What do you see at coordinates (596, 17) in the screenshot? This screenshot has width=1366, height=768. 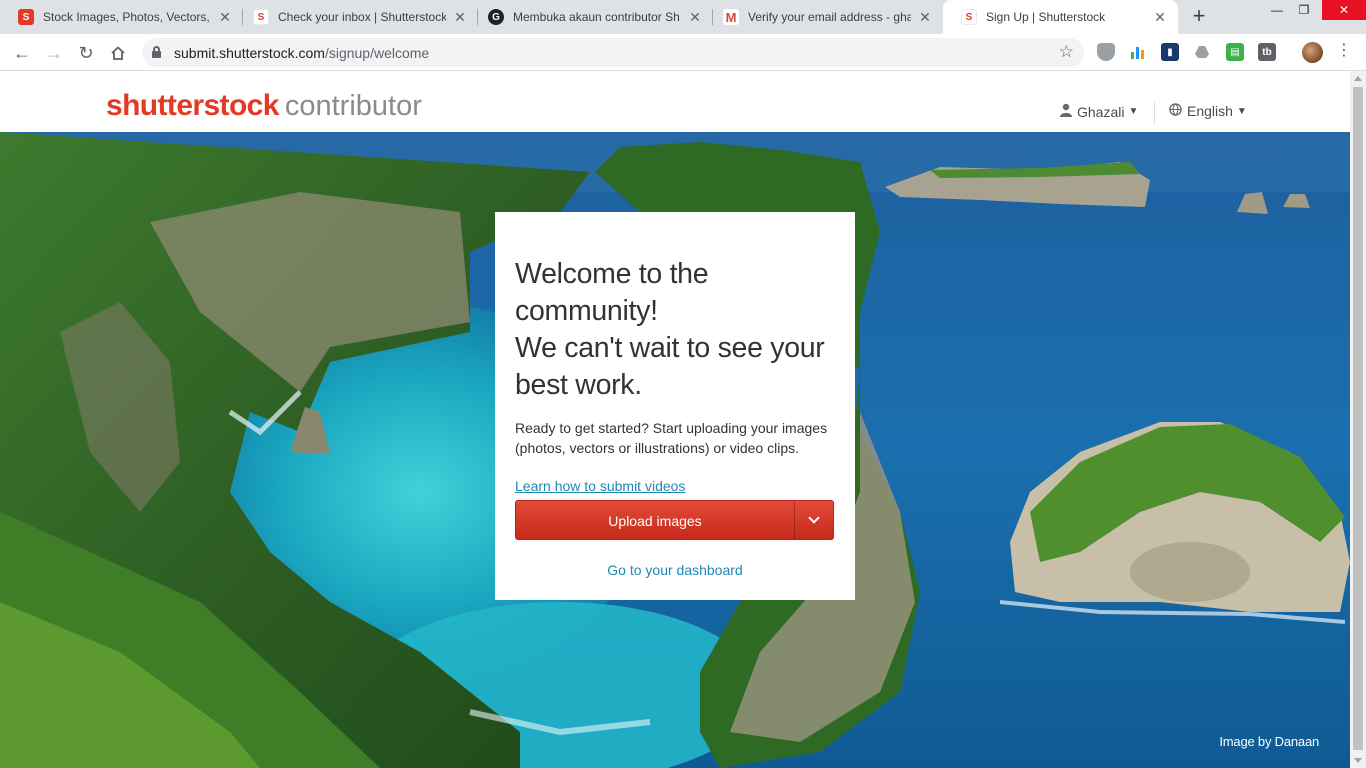 I see `tab-title: Membuka akaun contributor Sh` at bounding box center [596, 17].